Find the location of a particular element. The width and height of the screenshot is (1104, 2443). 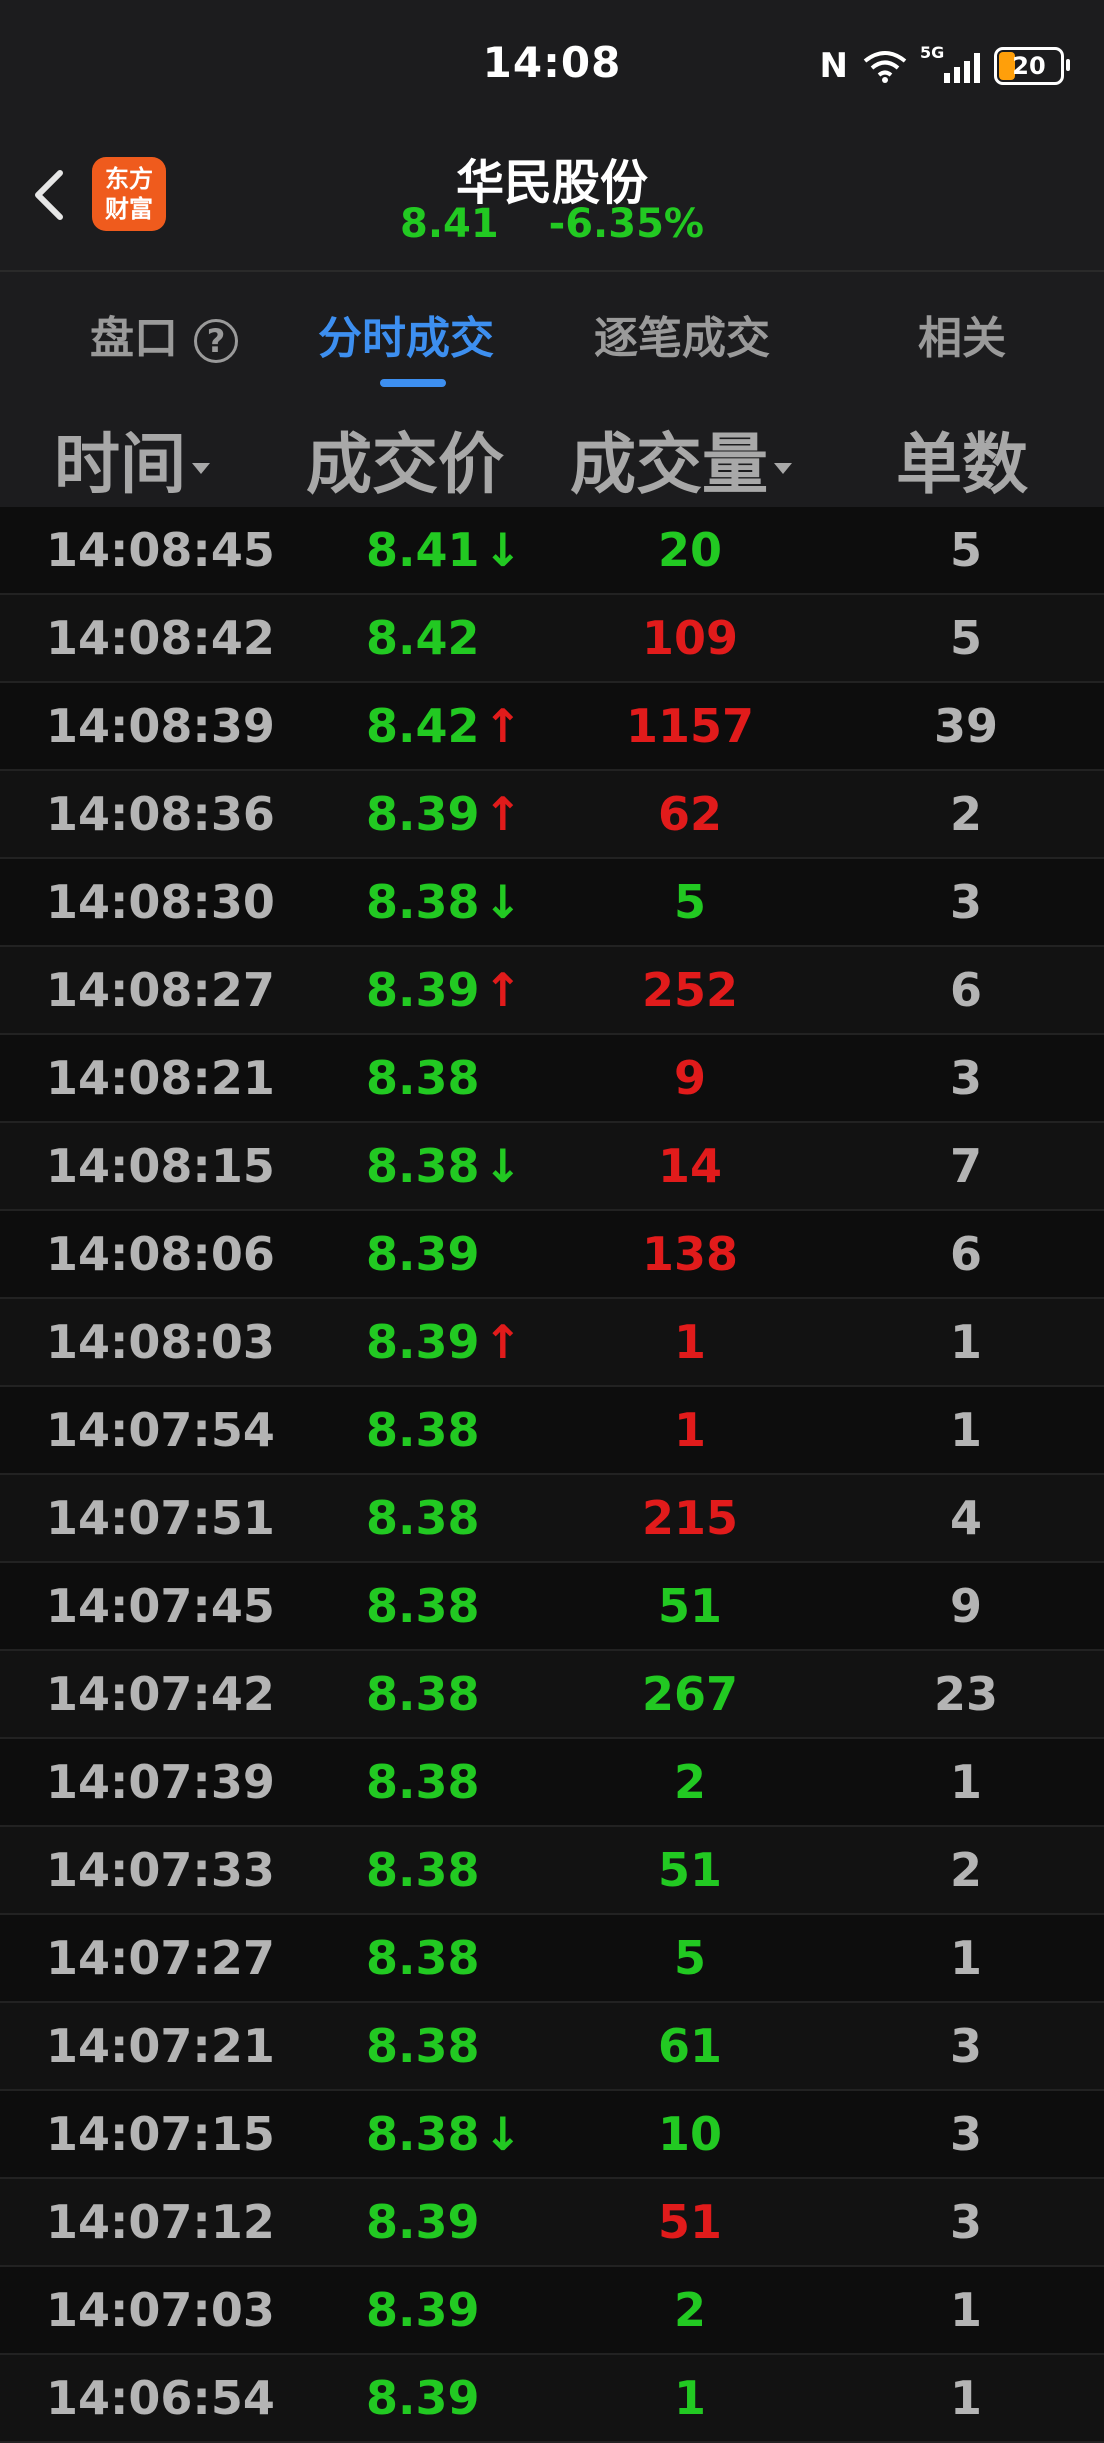

trade-volume: 9 is located at coordinates (689, 1078).